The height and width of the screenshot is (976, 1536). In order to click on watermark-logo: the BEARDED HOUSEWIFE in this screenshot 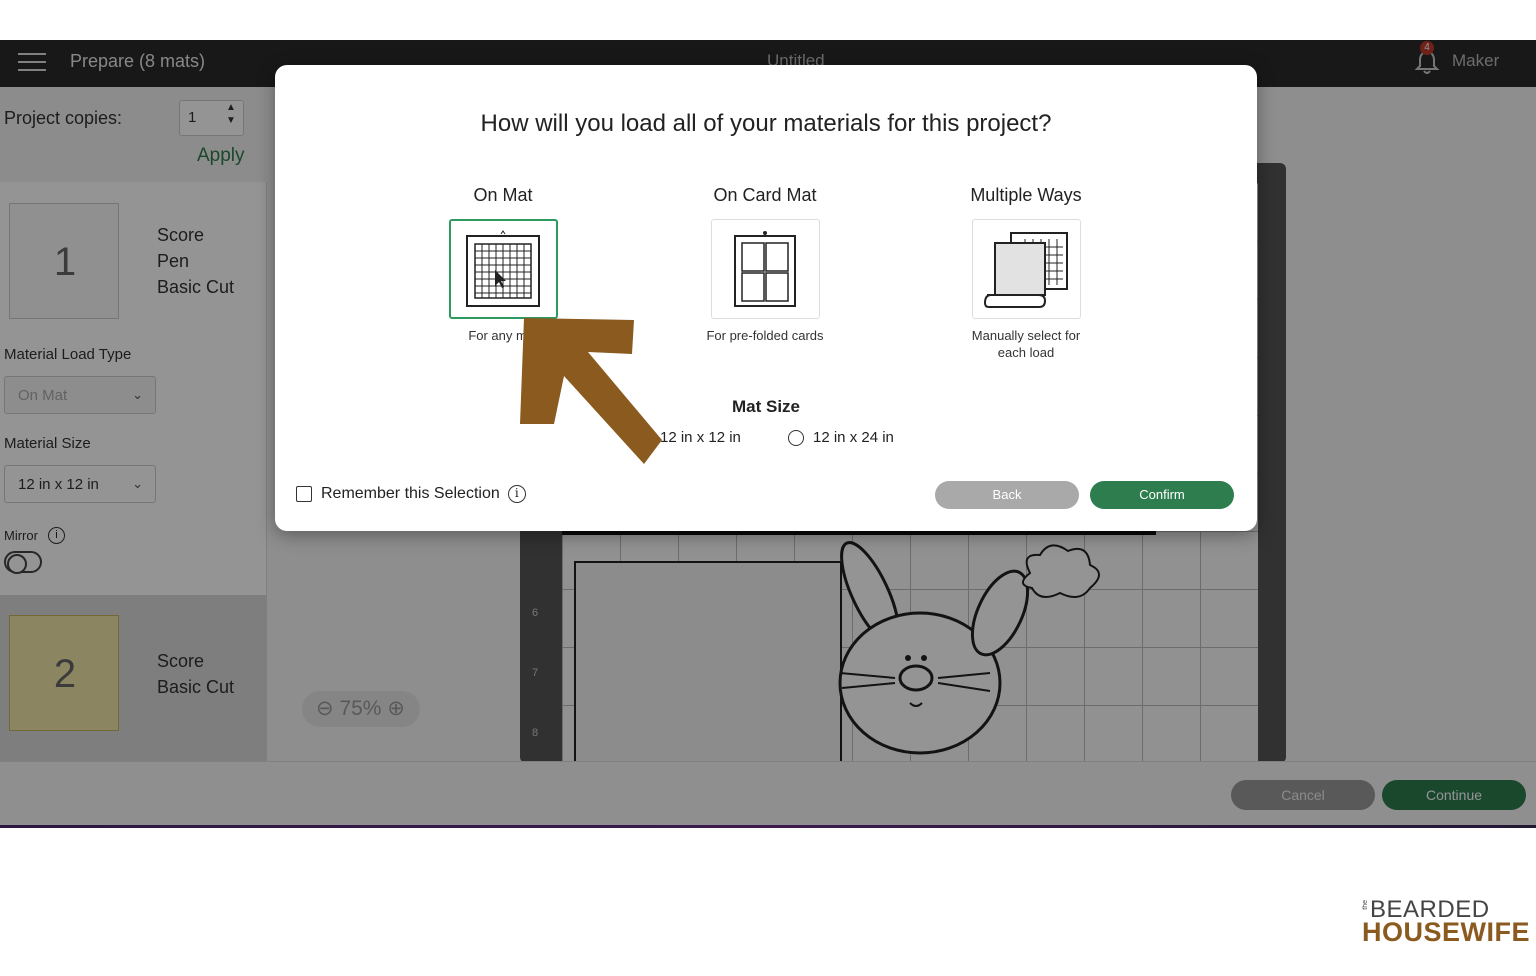, I will do `click(1447, 928)`.